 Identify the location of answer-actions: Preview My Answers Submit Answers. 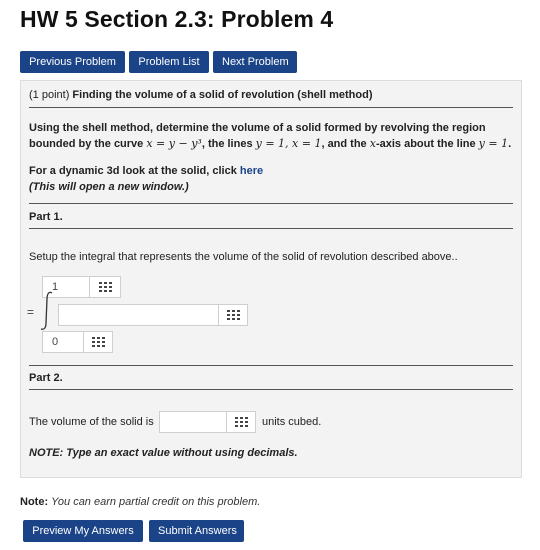
(133, 531).